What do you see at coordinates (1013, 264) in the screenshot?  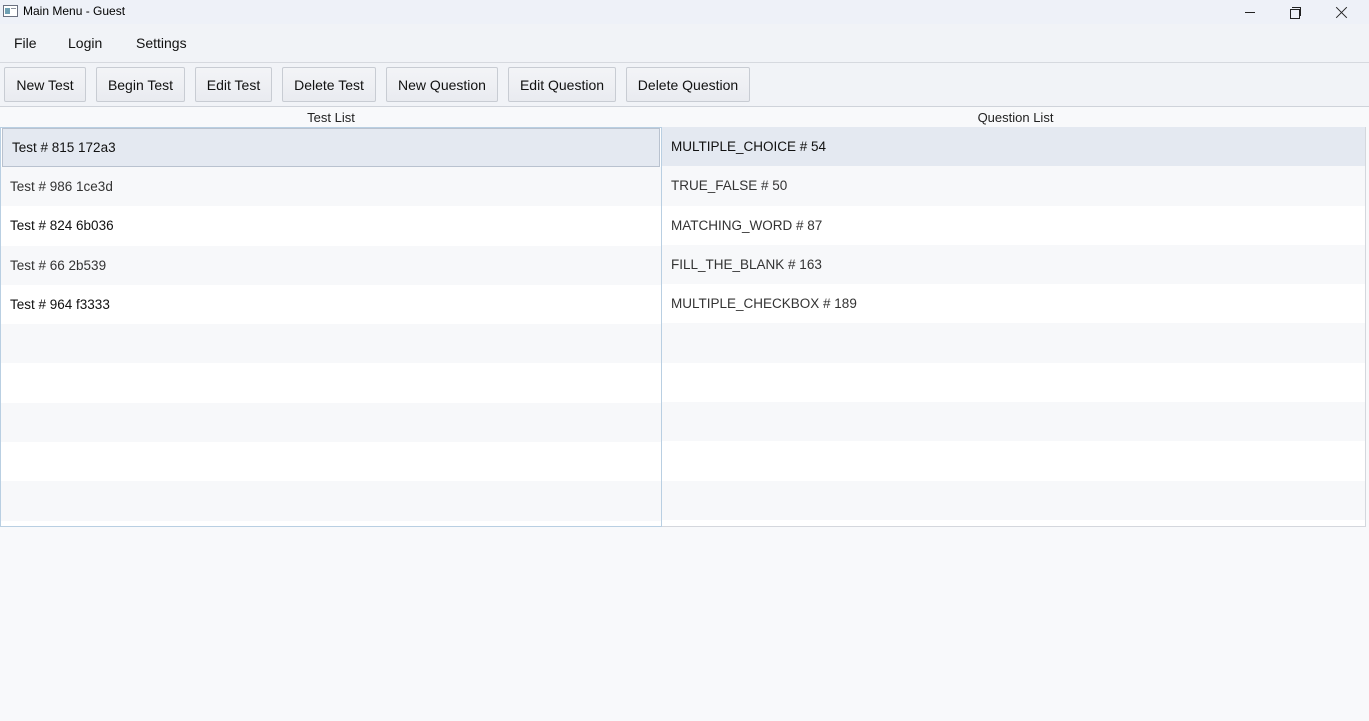 I see `question-list-item: FILL_THE_BLANK # 163` at bounding box center [1013, 264].